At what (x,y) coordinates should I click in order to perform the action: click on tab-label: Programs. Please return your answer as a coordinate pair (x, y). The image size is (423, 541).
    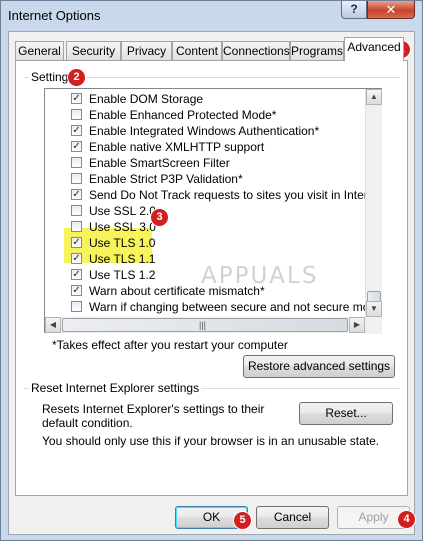
    Looking at the image, I should click on (317, 51).